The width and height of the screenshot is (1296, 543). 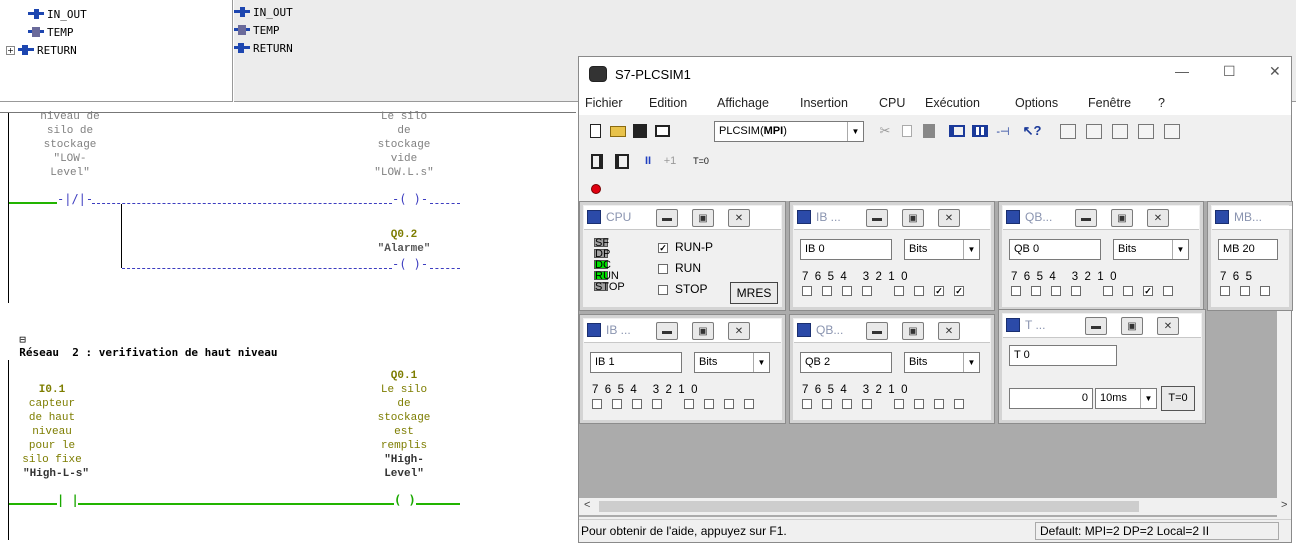 I want to click on new-file-icon, so click(x=595, y=131).